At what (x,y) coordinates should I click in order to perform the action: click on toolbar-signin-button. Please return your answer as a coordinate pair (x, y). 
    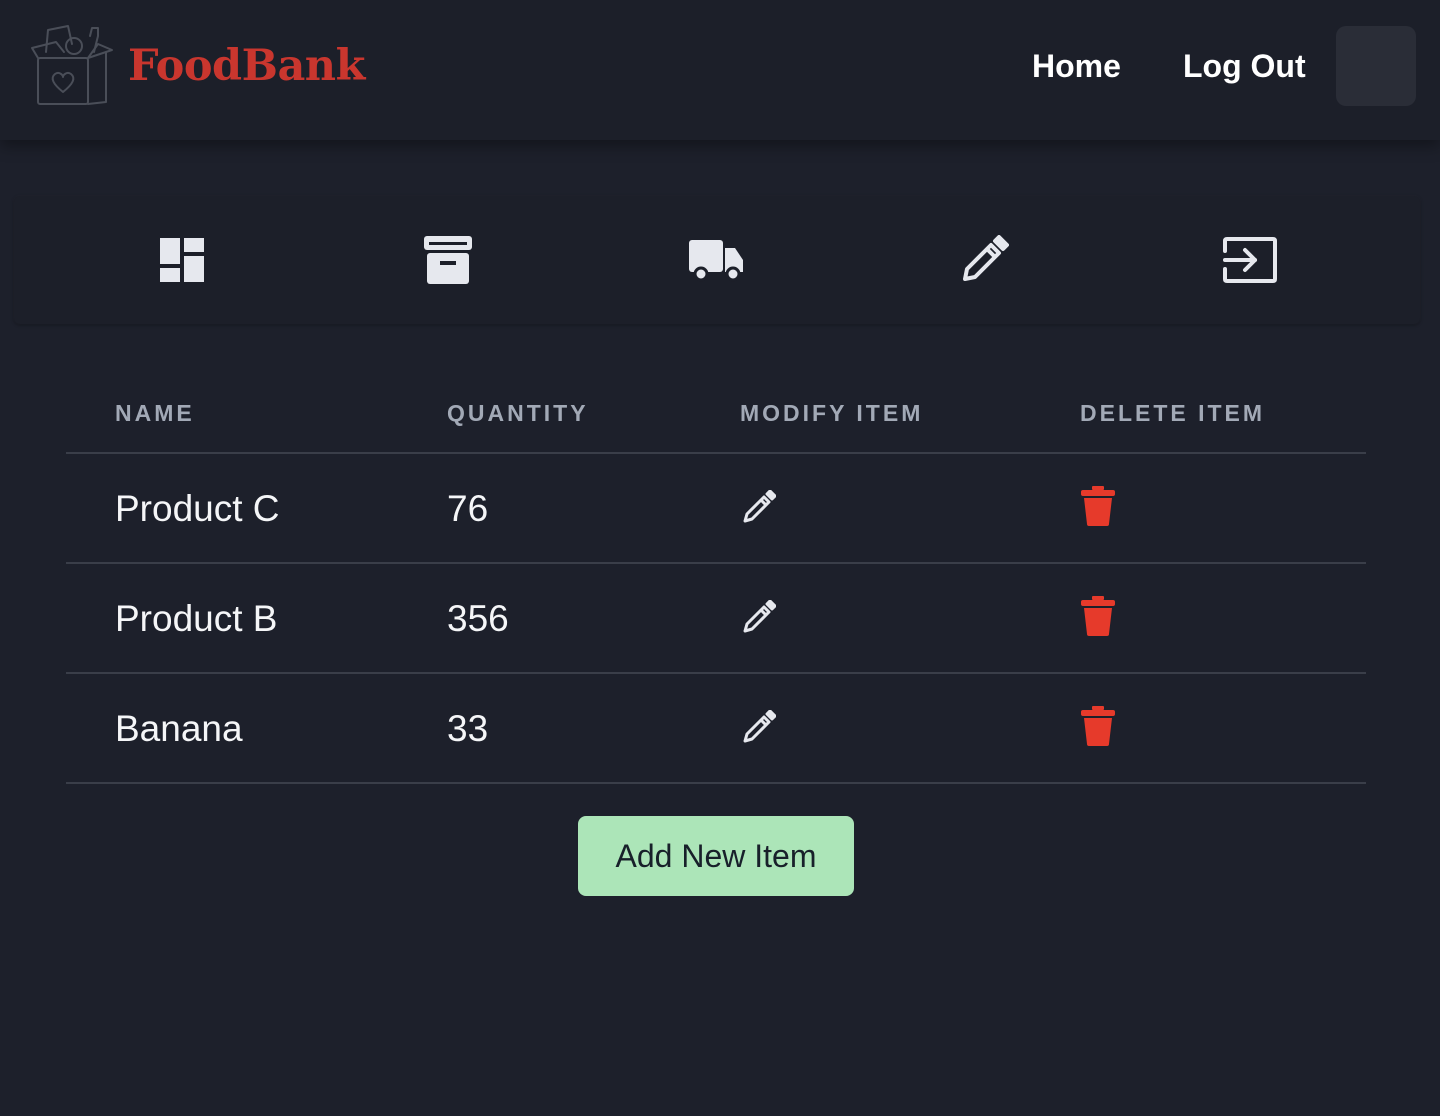
    Looking at the image, I should click on (1250, 260).